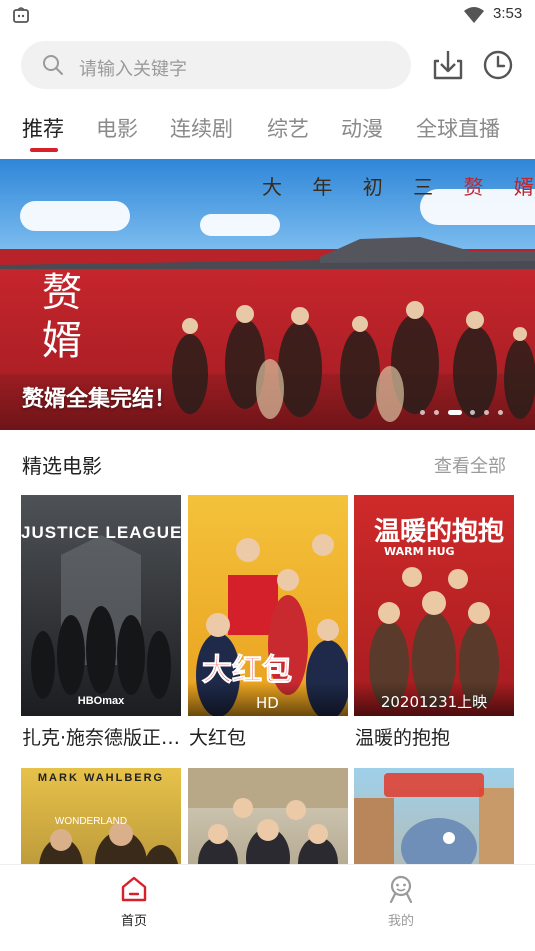 This screenshot has width=535, height=951. I want to click on profile-icon, so click(401, 889).